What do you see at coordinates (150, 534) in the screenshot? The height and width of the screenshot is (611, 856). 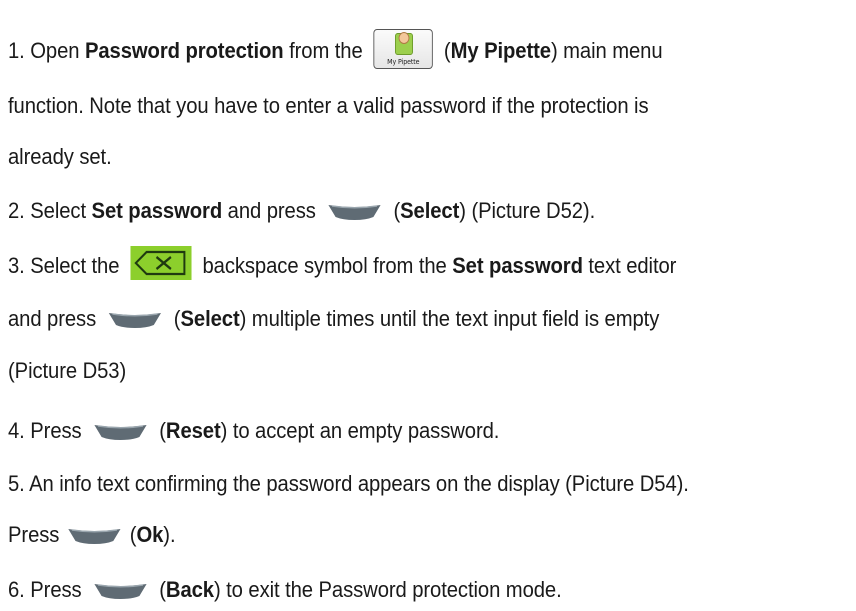 I see `softkey-name: Ok` at bounding box center [150, 534].